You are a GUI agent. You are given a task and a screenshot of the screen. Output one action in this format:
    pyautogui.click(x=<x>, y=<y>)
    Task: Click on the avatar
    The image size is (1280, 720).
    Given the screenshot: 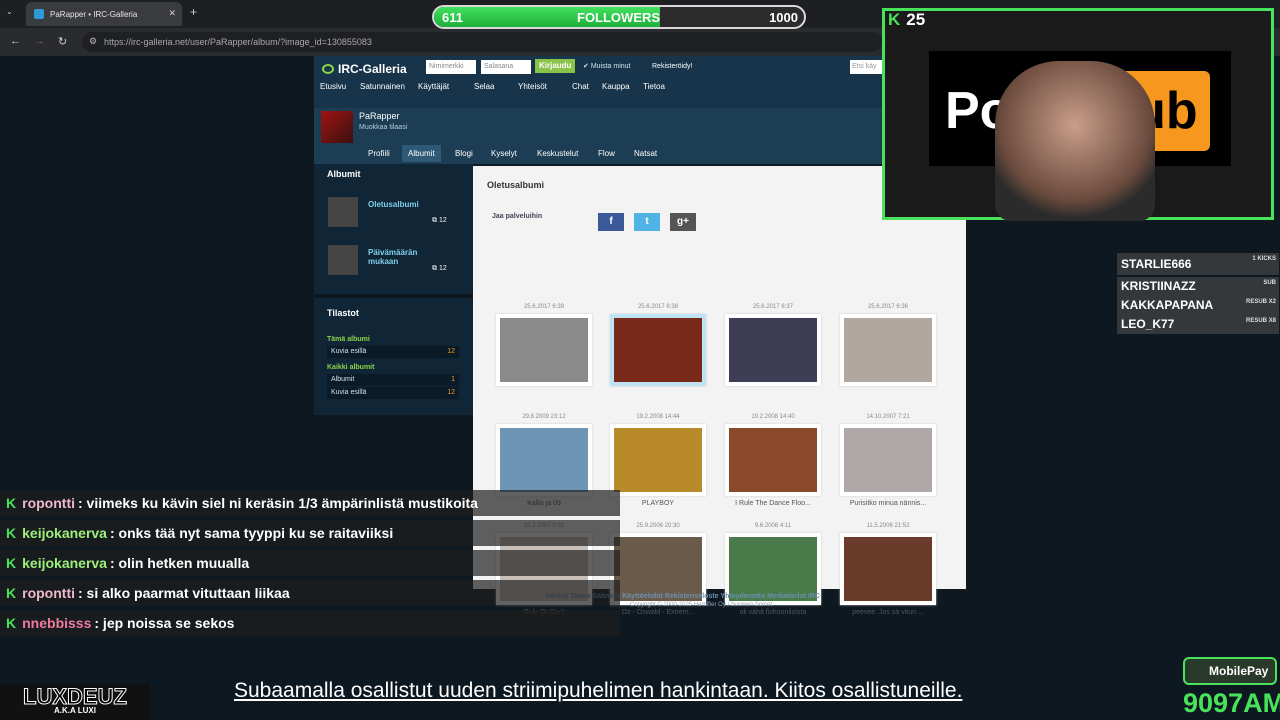 What is the action you would take?
    pyautogui.click(x=337, y=127)
    